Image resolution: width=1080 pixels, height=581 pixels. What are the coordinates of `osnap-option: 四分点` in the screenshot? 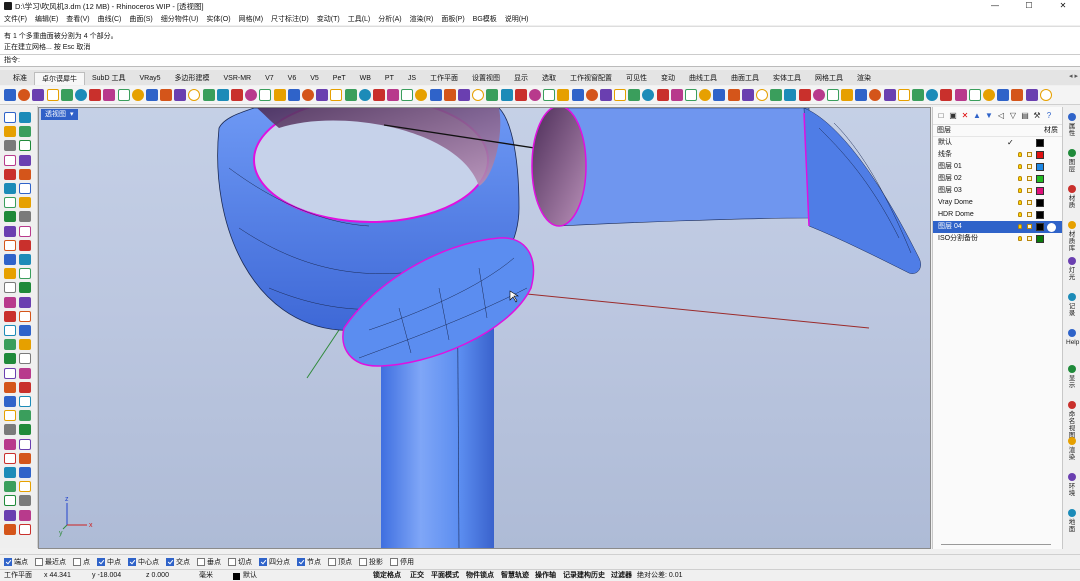 It's located at (274, 562).